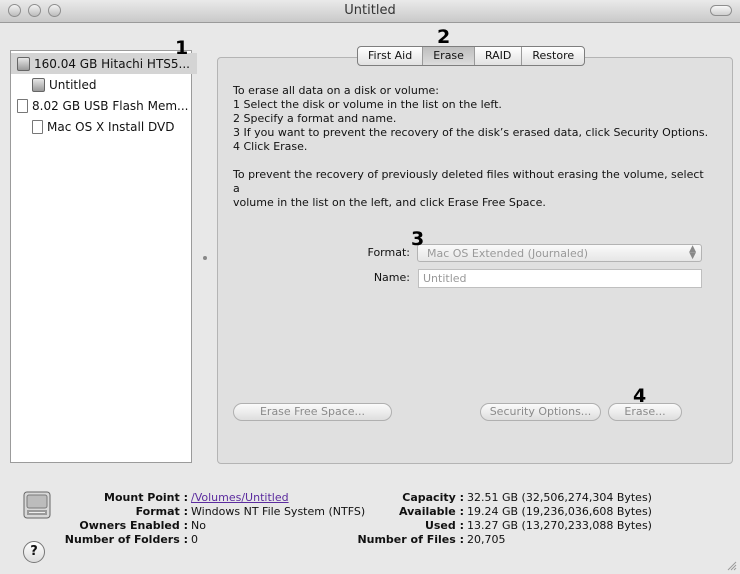 Image resolution: width=740 pixels, height=574 pixels. I want to click on window-title: Untitled, so click(370, 10).